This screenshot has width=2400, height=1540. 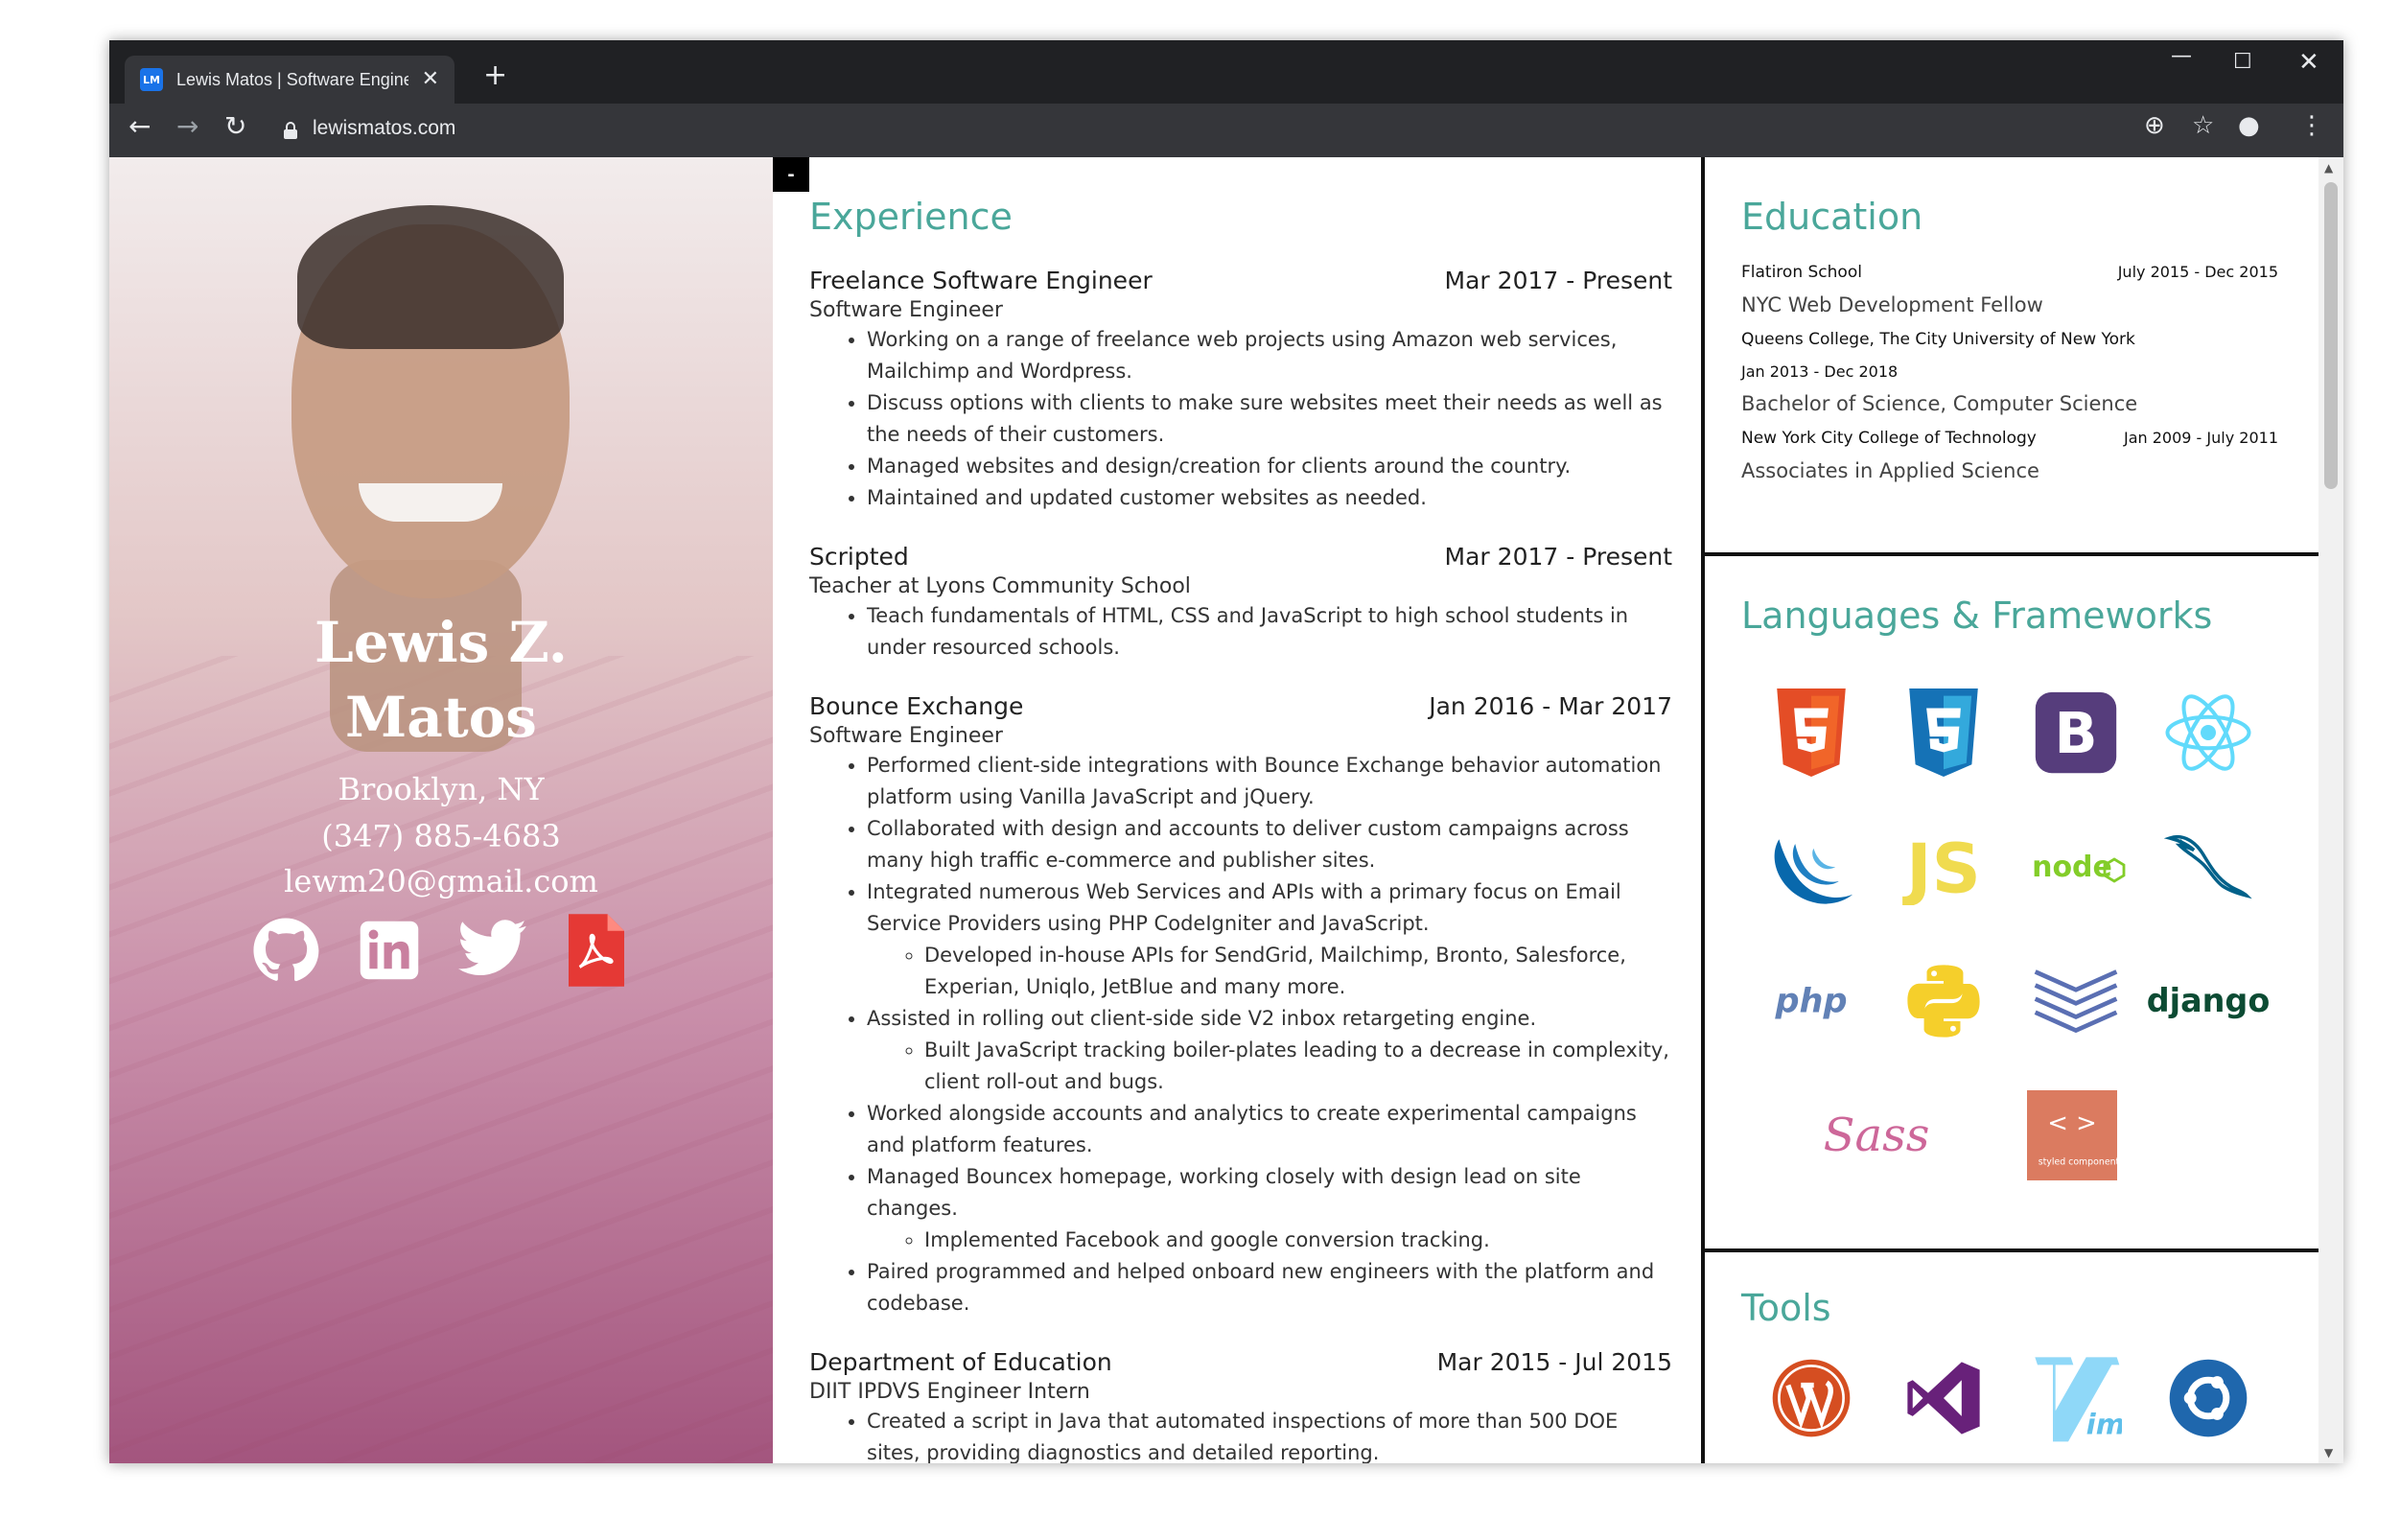 What do you see at coordinates (441, 717) in the screenshot?
I see `profile-name-last: Matos` at bounding box center [441, 717].